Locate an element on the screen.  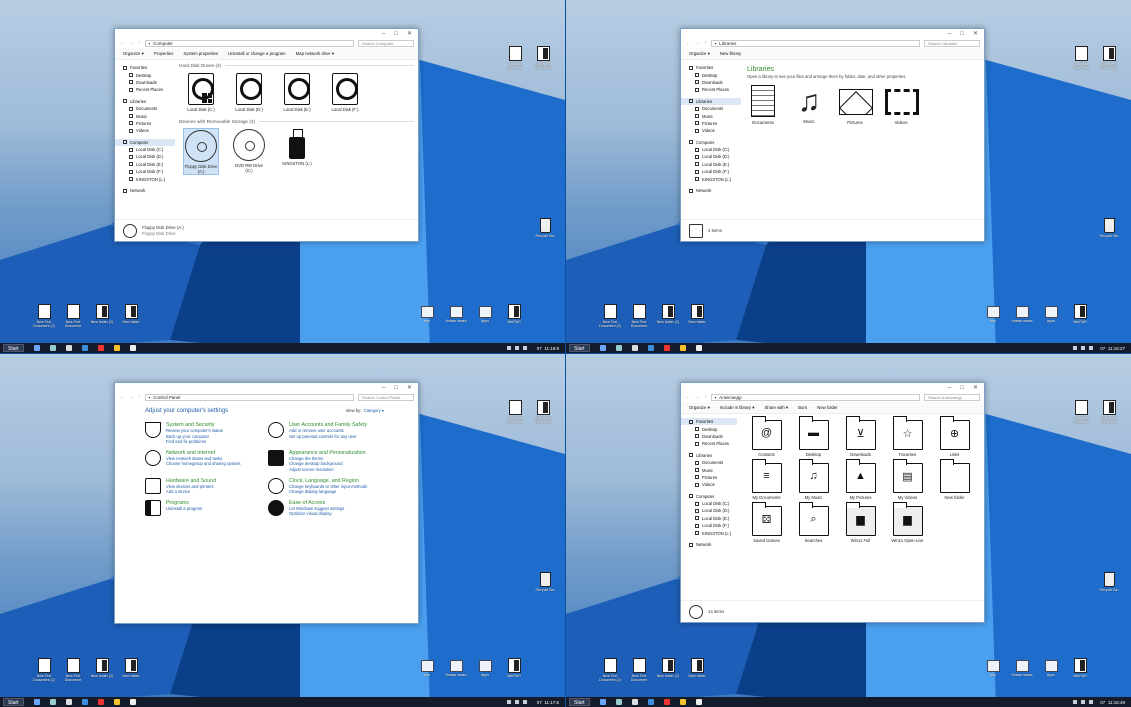
back-icon: ← is located at coordinates (122, 43).